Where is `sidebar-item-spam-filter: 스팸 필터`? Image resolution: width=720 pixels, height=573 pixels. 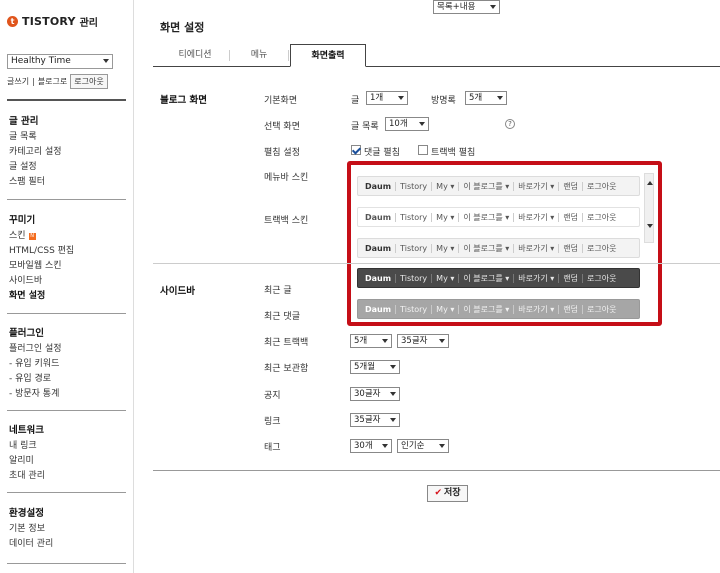
sidebar-item-spam-filter: 스팸 필터 is located at coordinates (35, 182).